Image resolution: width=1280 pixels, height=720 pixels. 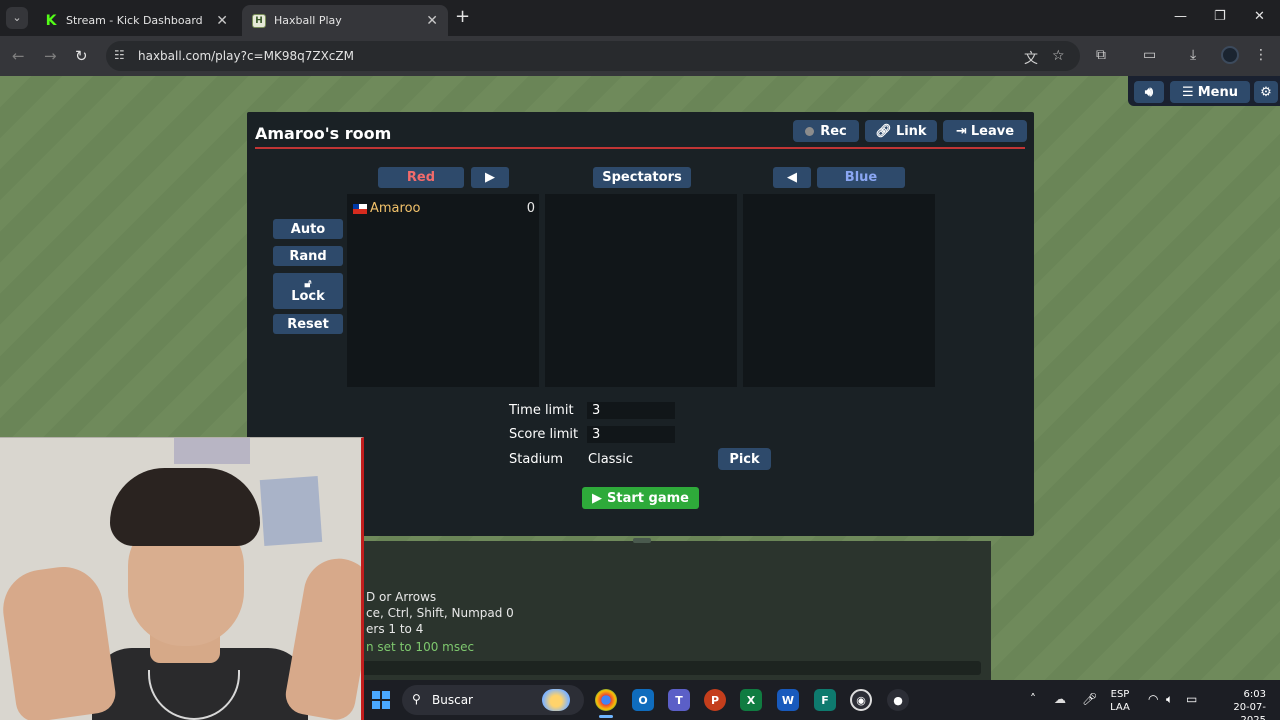 What do you see at coordinates (641, 290) in the screenshot?
I see `spectators-list` at bounding box center [641, 290].